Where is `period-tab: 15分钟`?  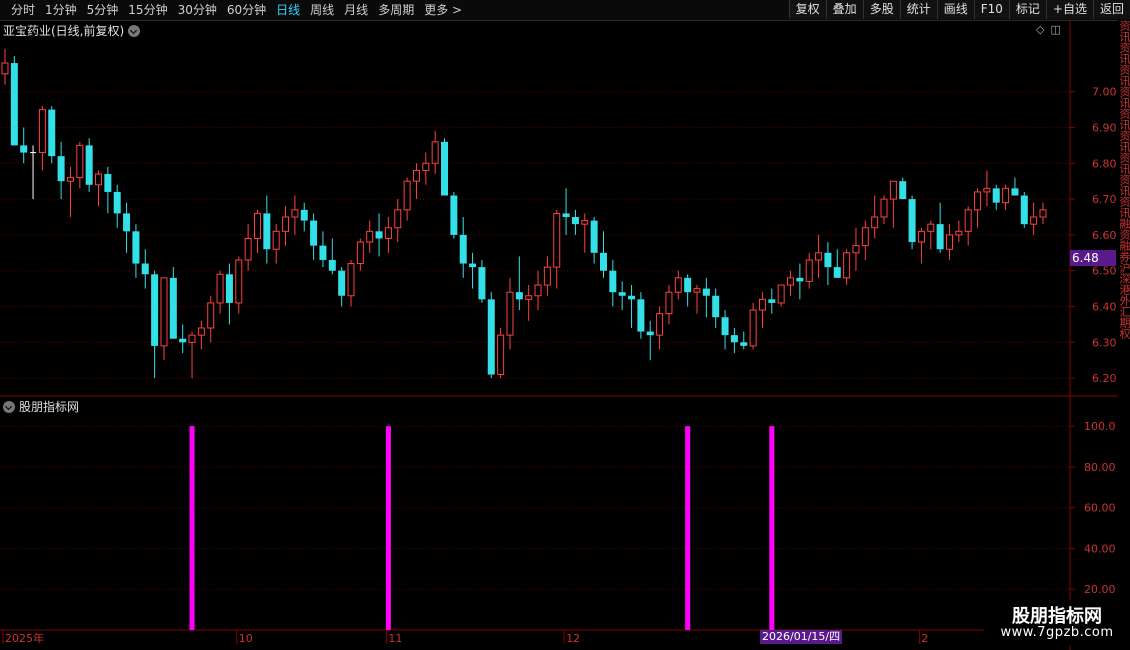
period-tab: 15分钟 is located at coordinates (147, 10).